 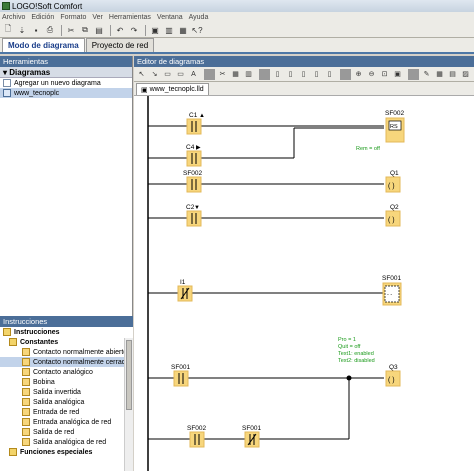 What do you see at coordinates (195, 123) in the screenshot?
I see `contact-c1: C1 ▲` at bounding box center [195, 123].